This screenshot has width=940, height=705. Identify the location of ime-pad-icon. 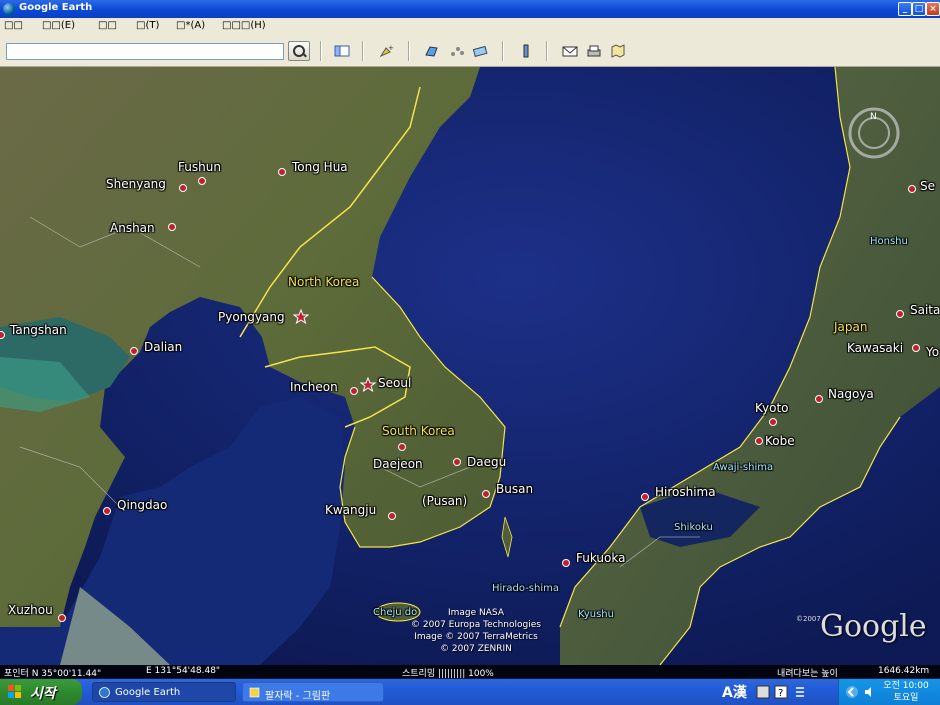
(763, 692).